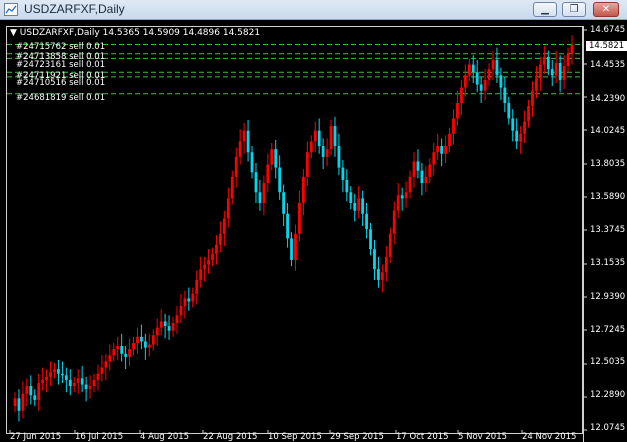  Describe the element at coordinates (608, 263) in the screenshot. I see `y-tick-label: 13.1535` at that location.